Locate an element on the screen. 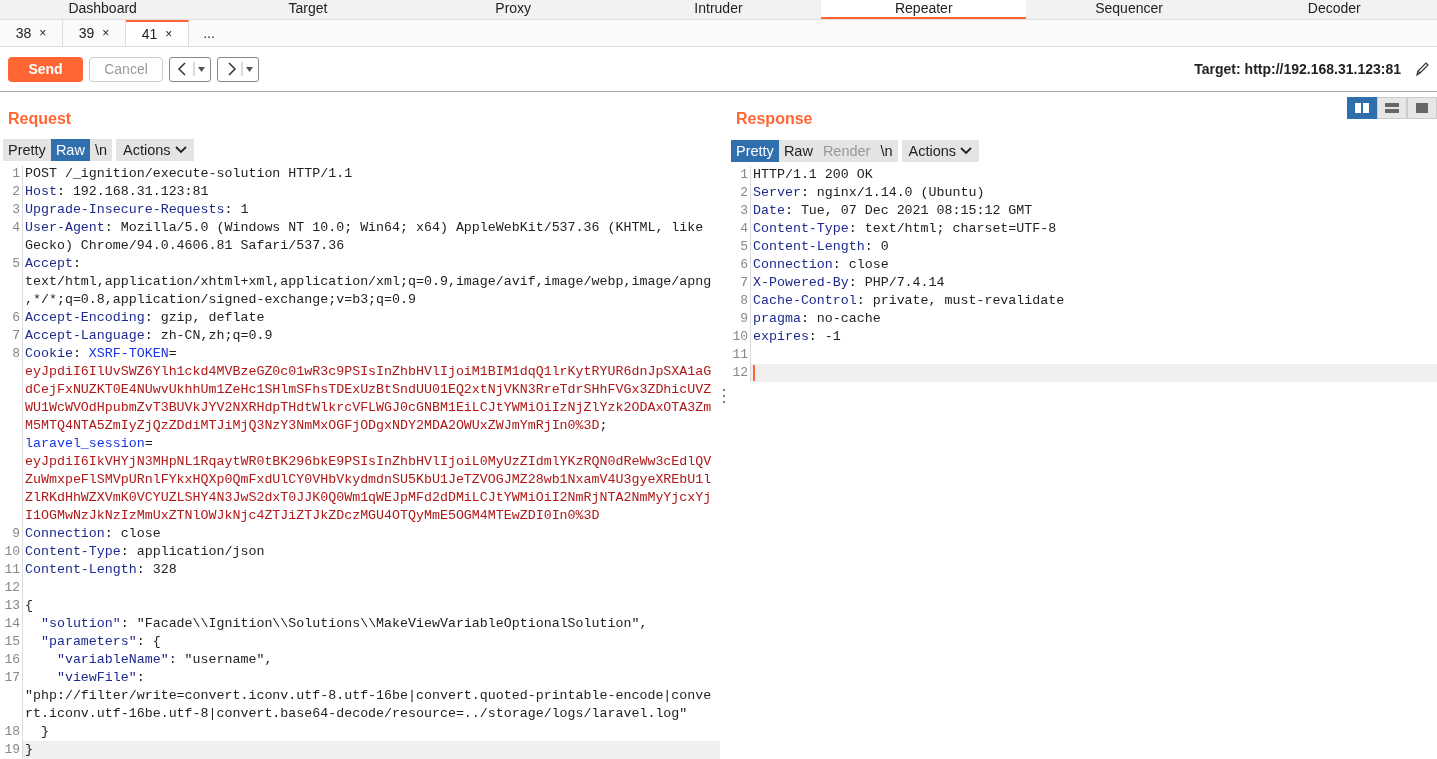 The width and height of the screenshot is (1437, 759). target-label: Target: http://192.168.31.123:81 is located at coordinates (1297, 69).